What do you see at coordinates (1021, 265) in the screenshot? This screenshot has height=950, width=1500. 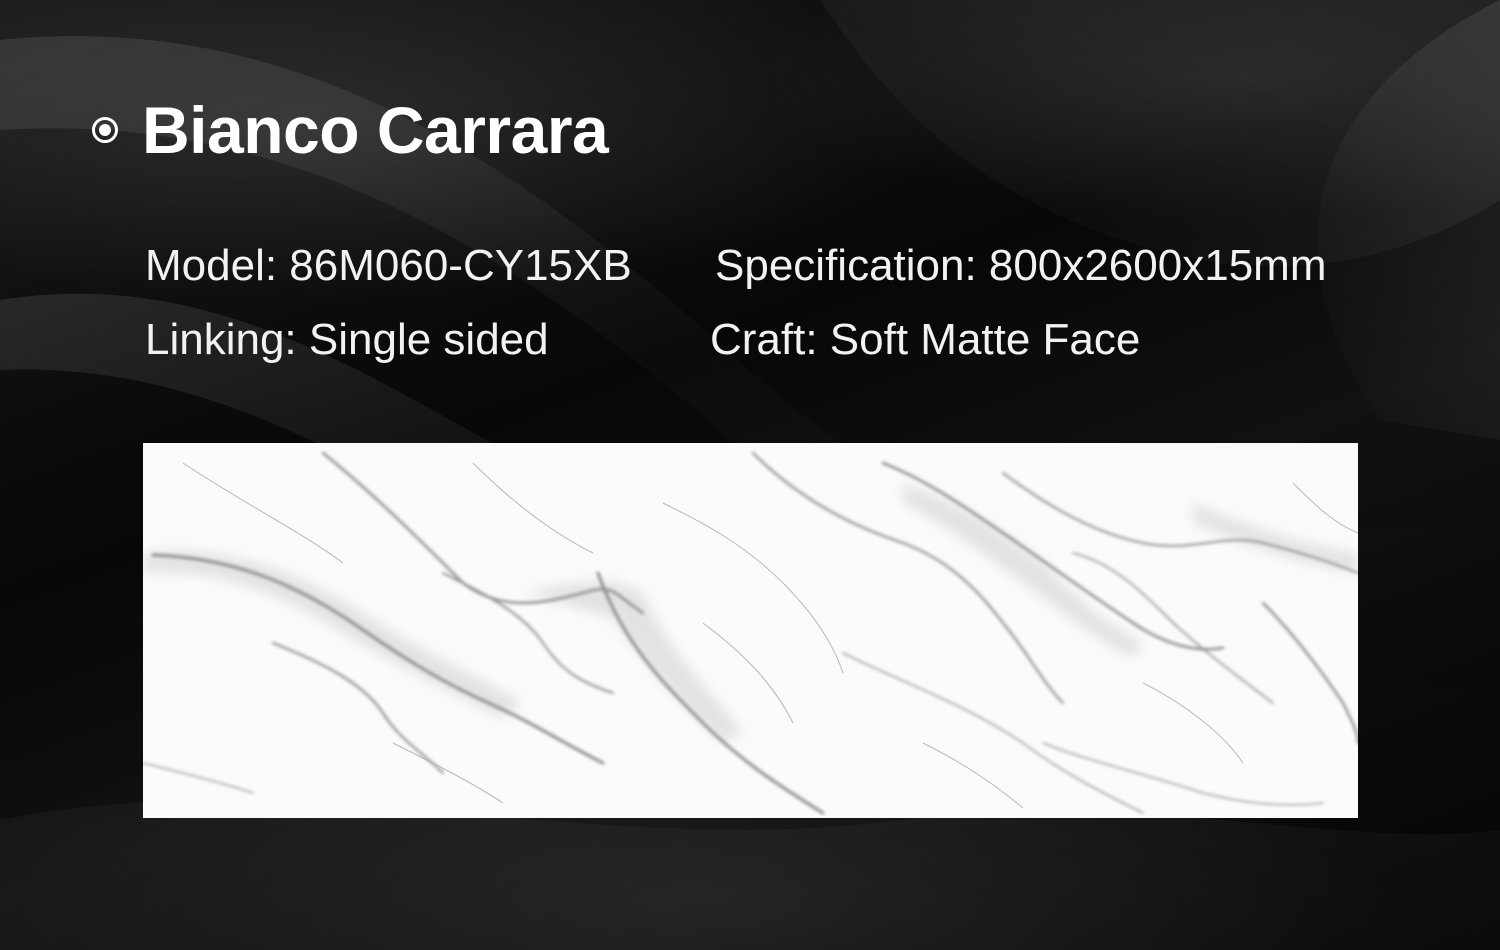 I see `specification-spec: Specification: 800x2600x15mm` at bounding box center [1021, 265].